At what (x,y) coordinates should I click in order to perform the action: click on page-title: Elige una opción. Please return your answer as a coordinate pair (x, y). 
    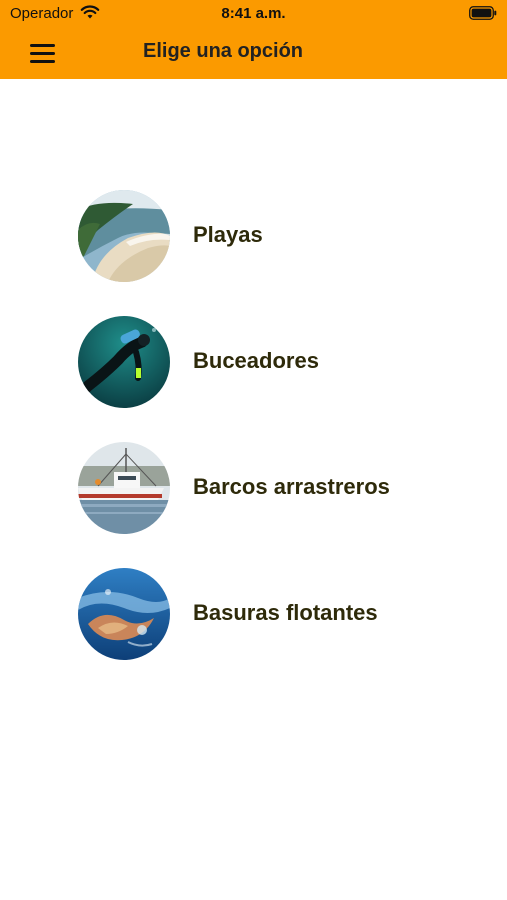
    Looking at the image, I should click on (223, 51).